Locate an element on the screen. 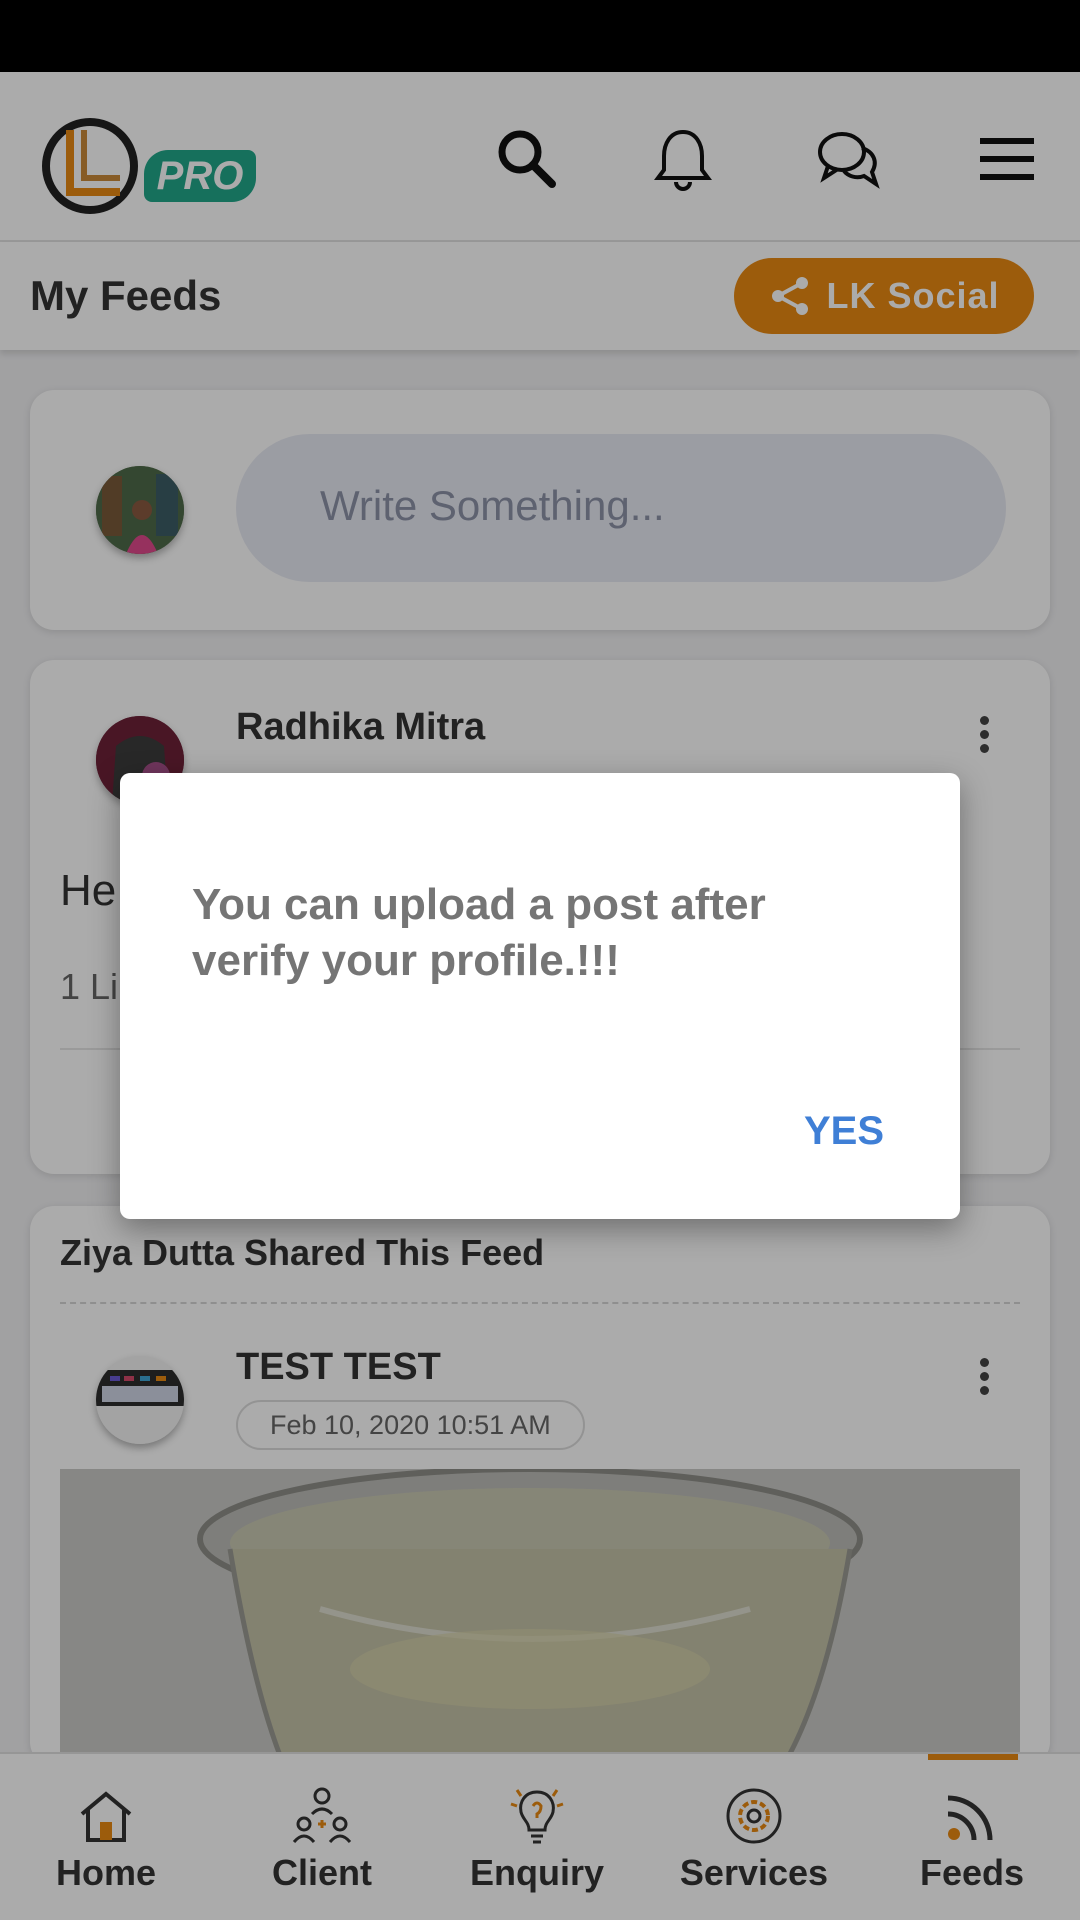 This screenshot has width=1080, height=1920. yes-button: YES is located at coordinates (844, 1131).